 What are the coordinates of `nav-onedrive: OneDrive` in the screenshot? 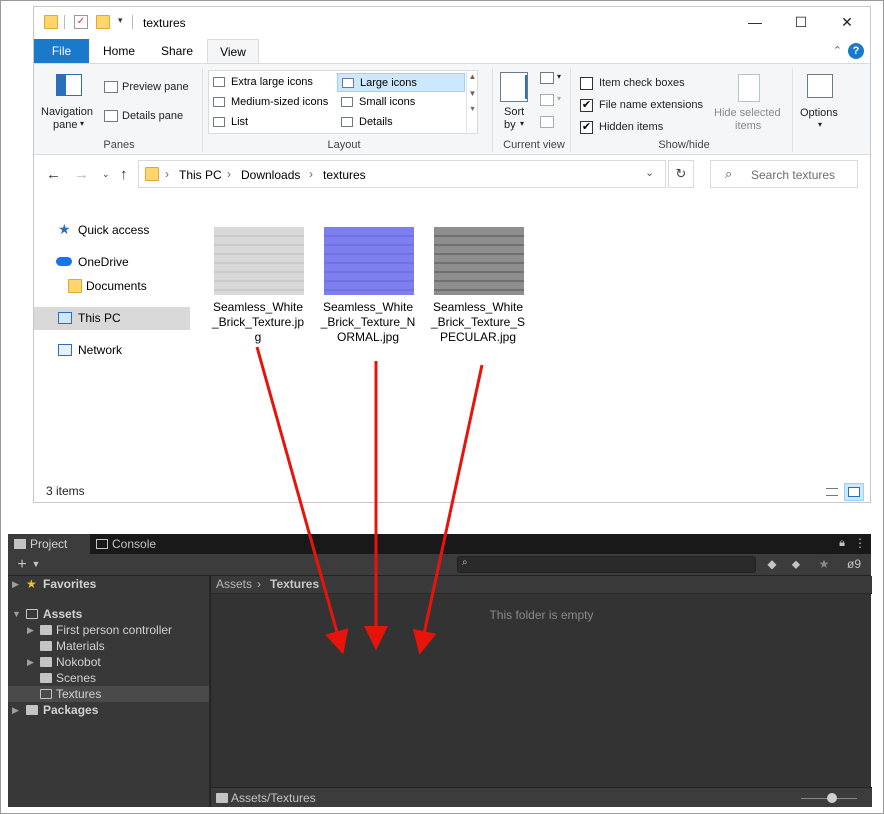 It's located at (112, 262).